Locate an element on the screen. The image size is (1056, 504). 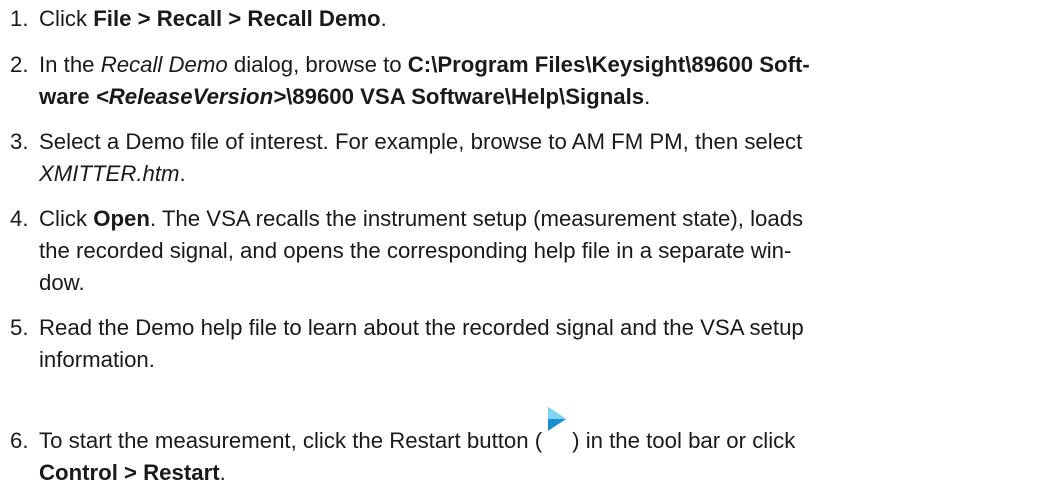
step-3-line-2: XMITTER.htm. is located at coordinates (545, 174).